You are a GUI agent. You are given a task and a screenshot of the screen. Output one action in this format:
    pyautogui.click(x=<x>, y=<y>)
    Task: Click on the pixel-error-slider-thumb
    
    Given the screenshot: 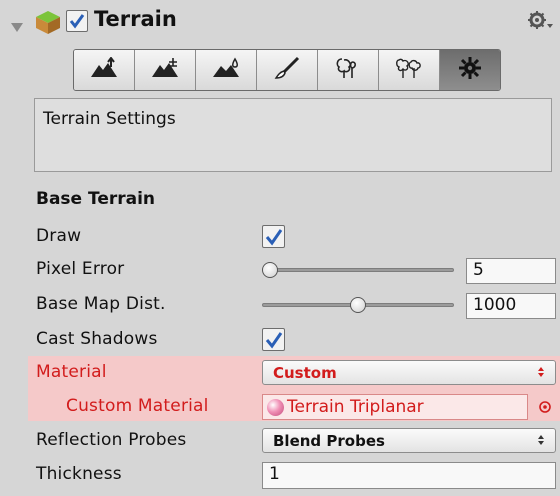 What is the action you would take?
    pyautogui.click(x=270, y=270)
    